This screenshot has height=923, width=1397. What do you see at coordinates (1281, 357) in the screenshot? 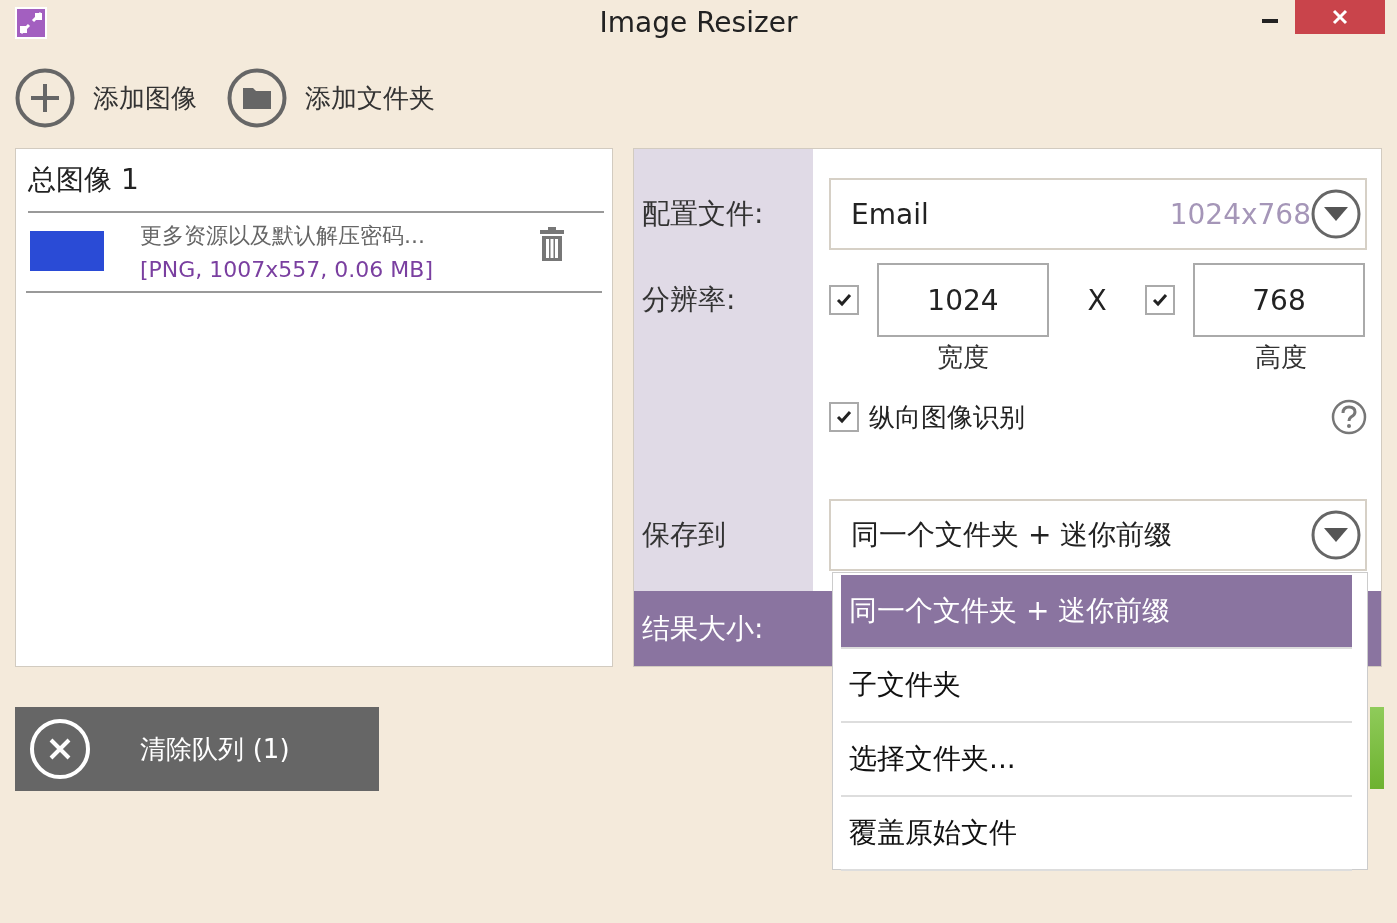
I see `height-caption: 高度` at bounding box center [1281, 357].